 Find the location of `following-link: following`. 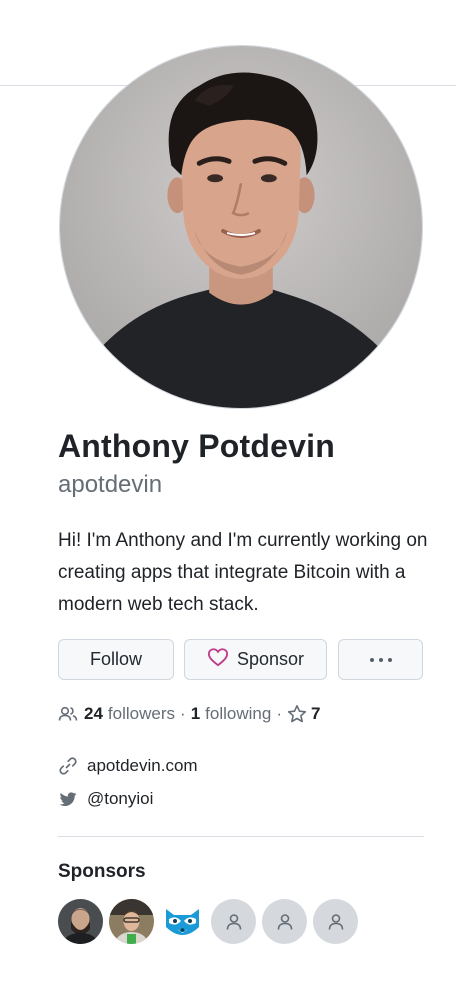

following-link: following is located at coordinates (238, 714).